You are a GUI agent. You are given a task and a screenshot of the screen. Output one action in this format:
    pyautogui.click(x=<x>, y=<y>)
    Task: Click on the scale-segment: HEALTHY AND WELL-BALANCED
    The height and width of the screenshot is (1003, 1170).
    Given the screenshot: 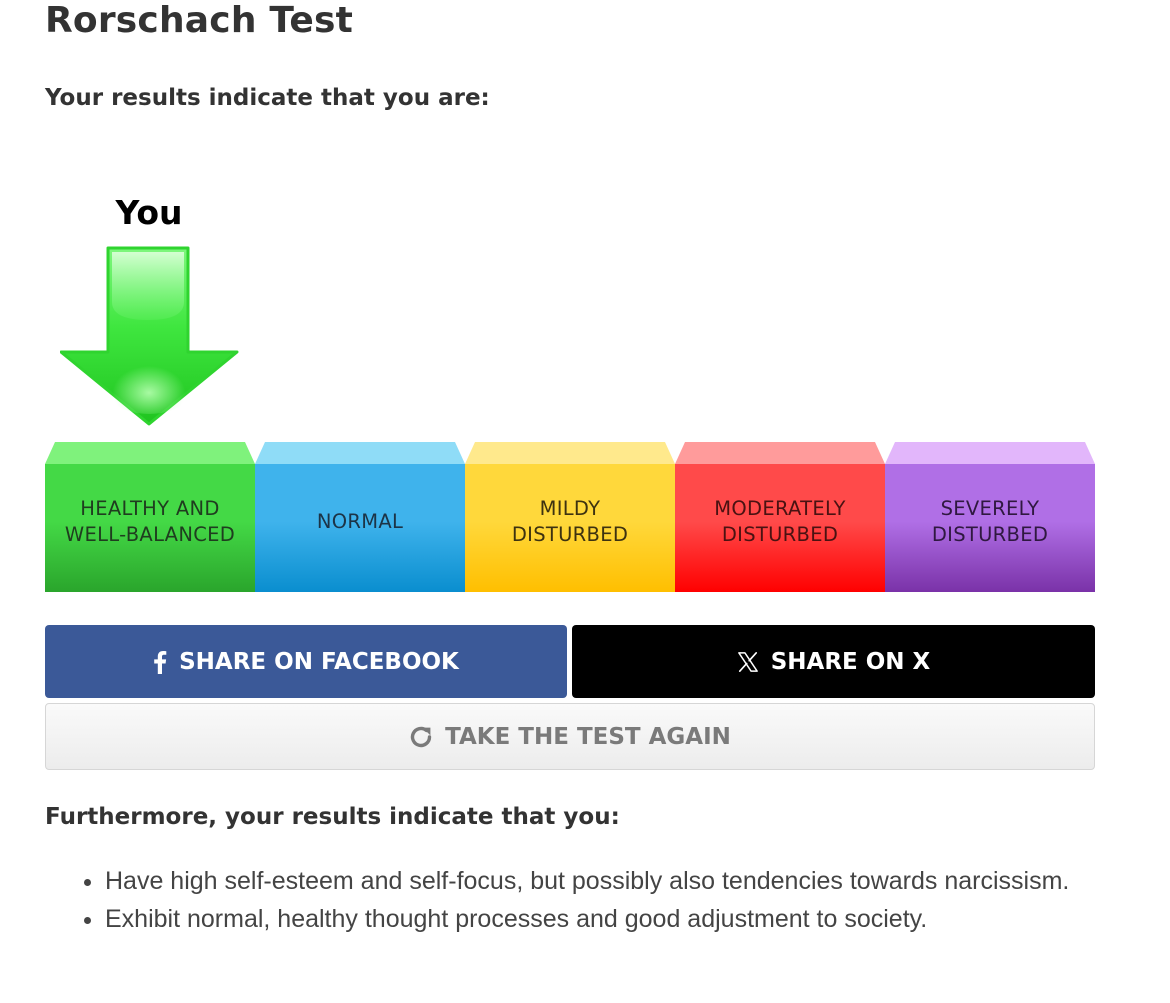 What is the action you would take?
    pyautogui.click(x=150, y=517)
    